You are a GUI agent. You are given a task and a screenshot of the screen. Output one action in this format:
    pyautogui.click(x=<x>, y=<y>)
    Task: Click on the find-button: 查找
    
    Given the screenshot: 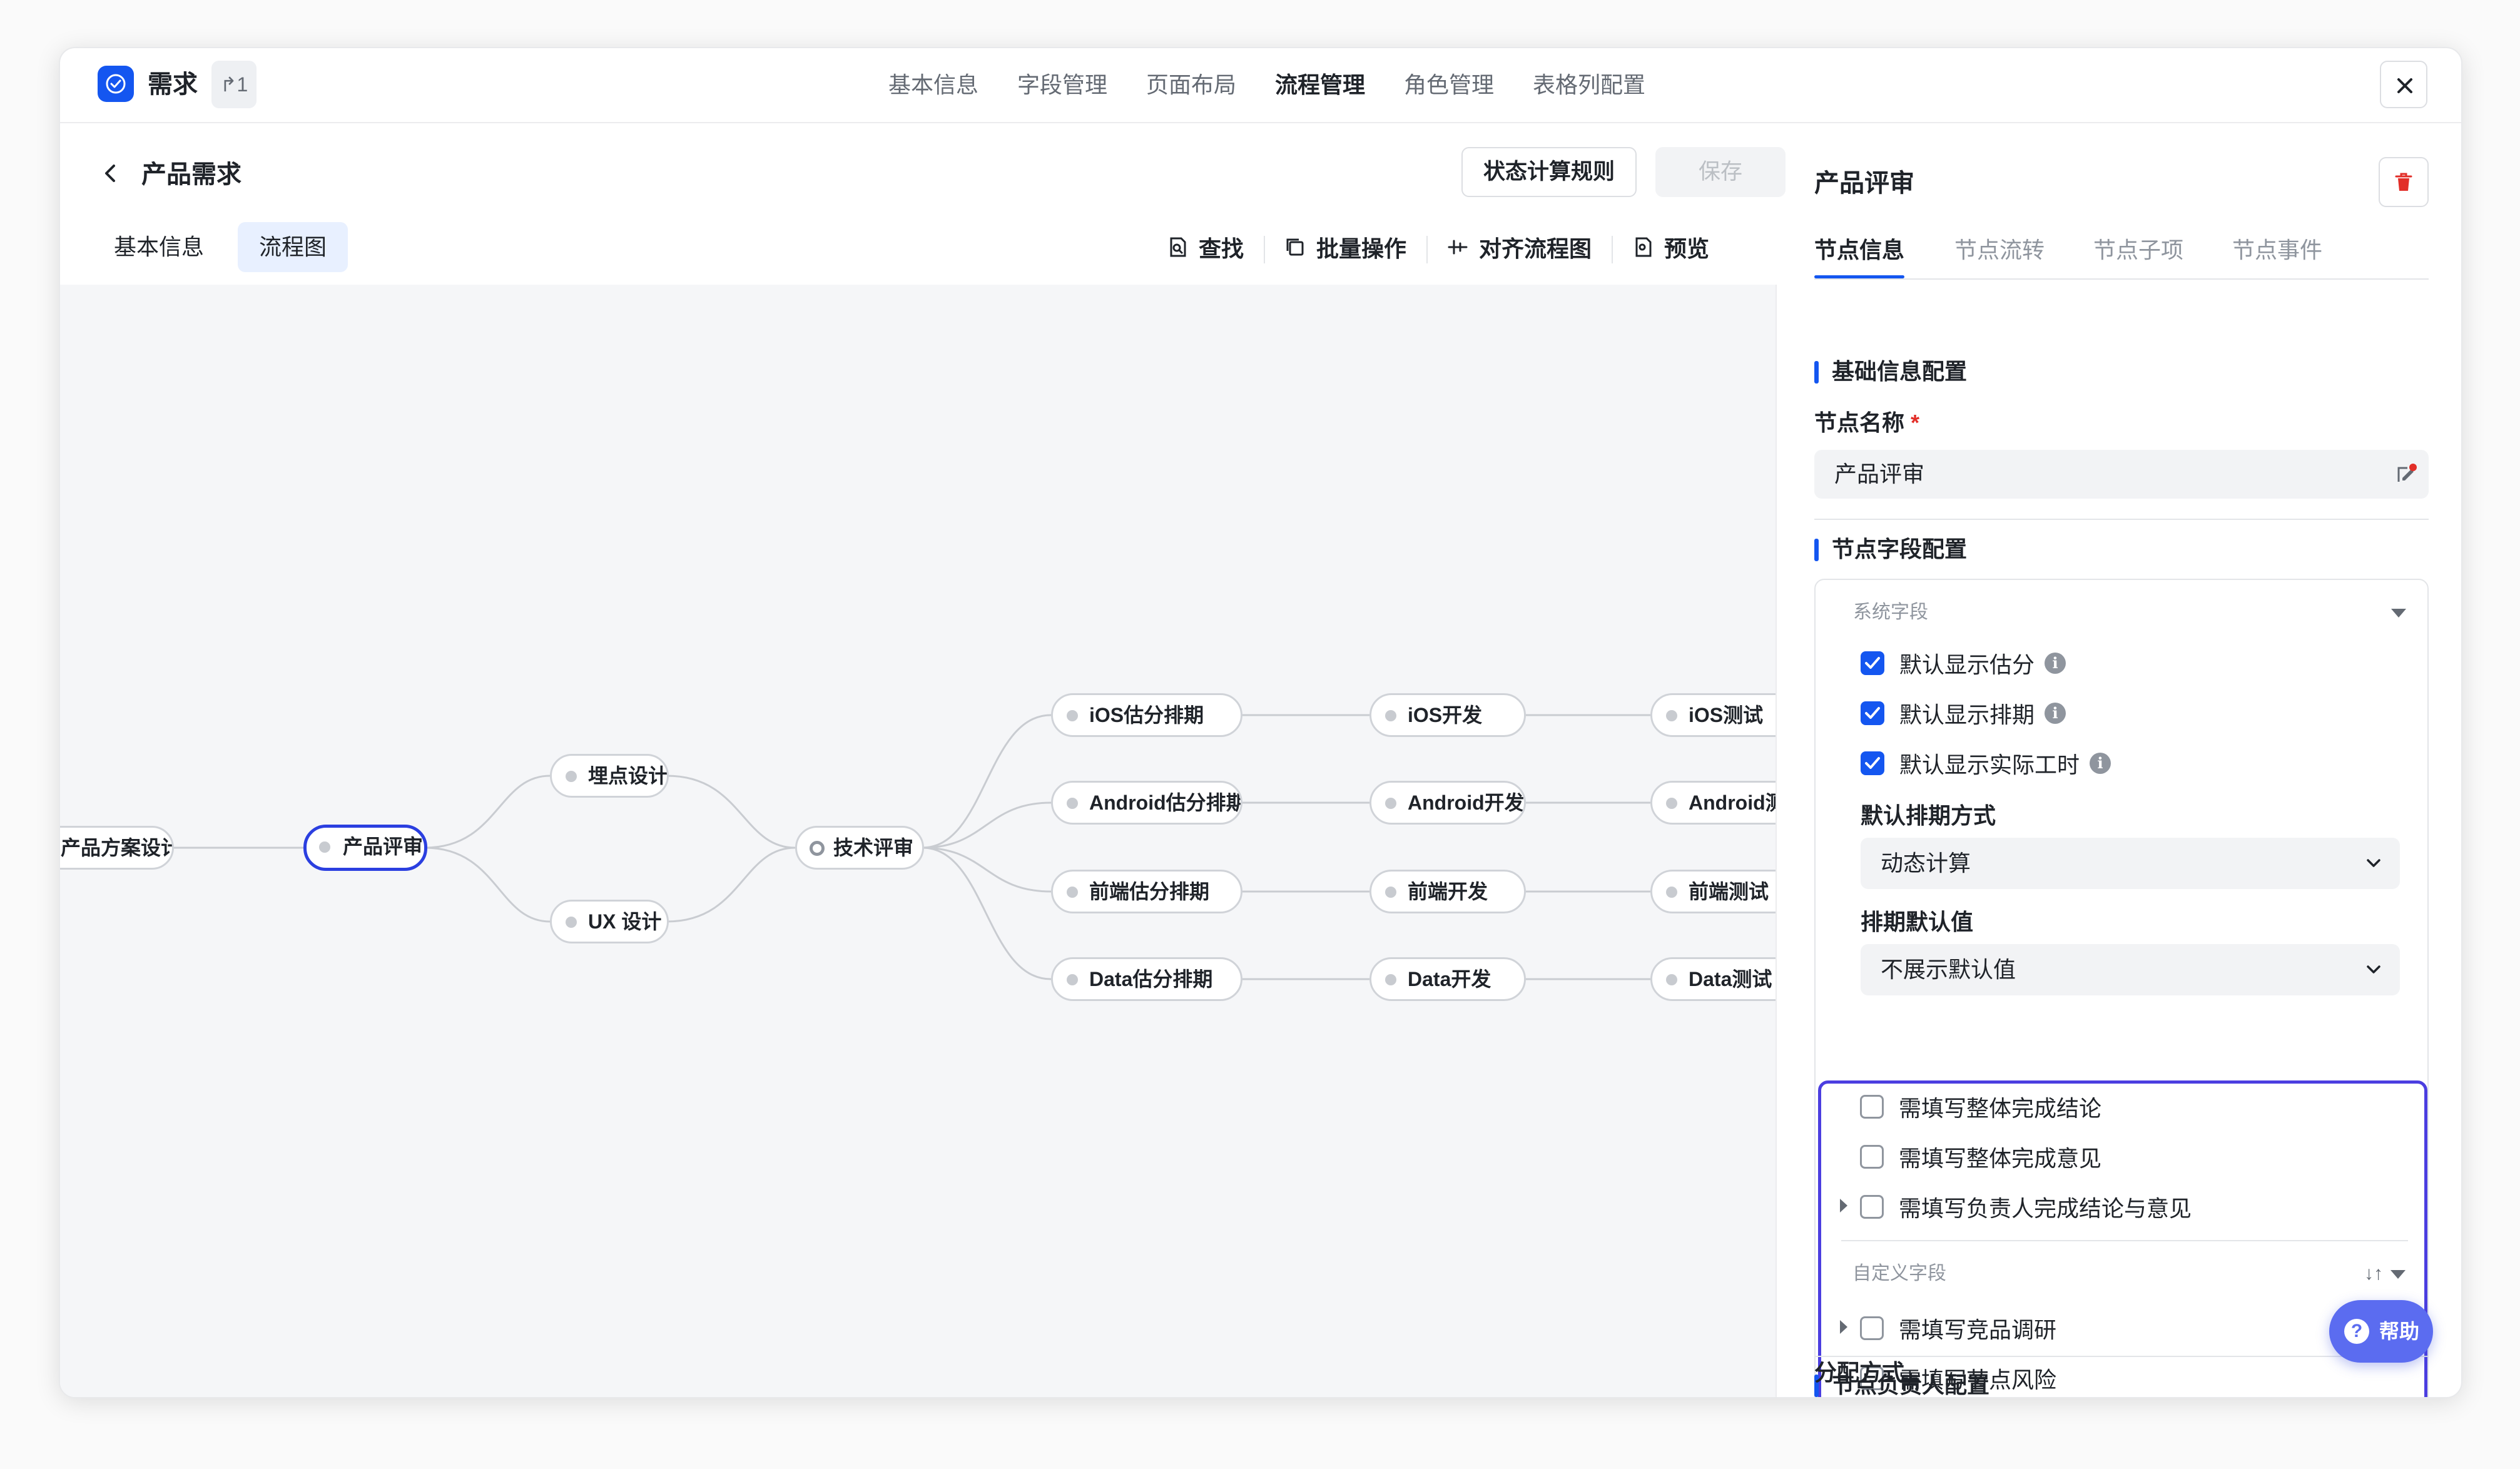 What is the action you would take?
    pyautogui.click(x=1205, y=247)
    